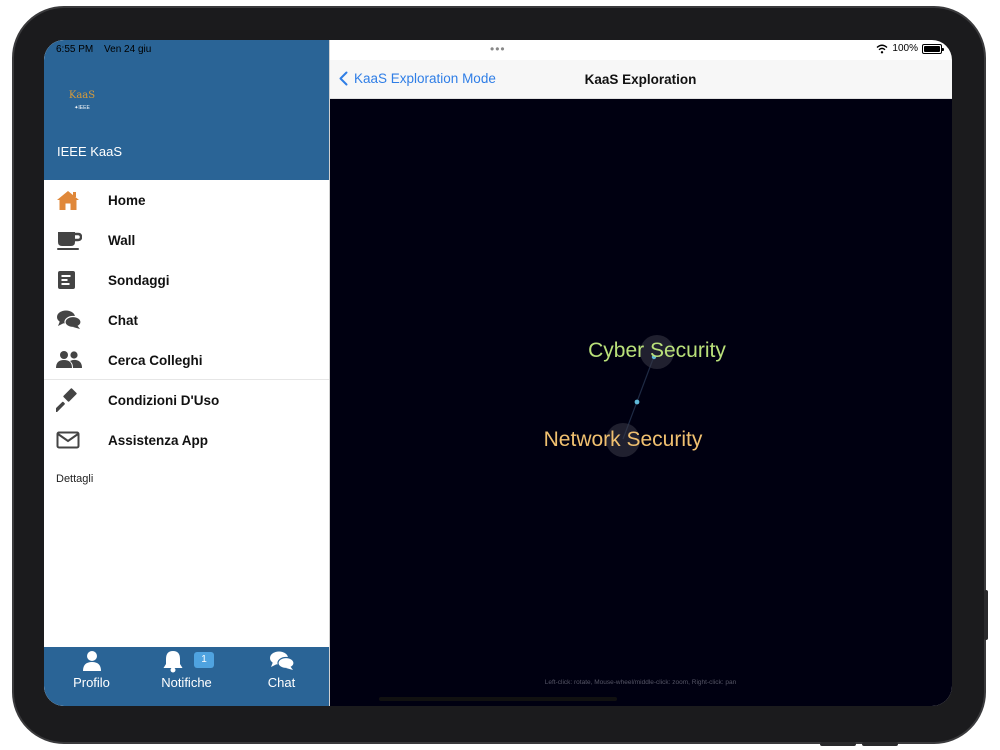 The width and height of the screenshot is (1000, 750). I want to click on status-right: 100%, so click(910, 48).